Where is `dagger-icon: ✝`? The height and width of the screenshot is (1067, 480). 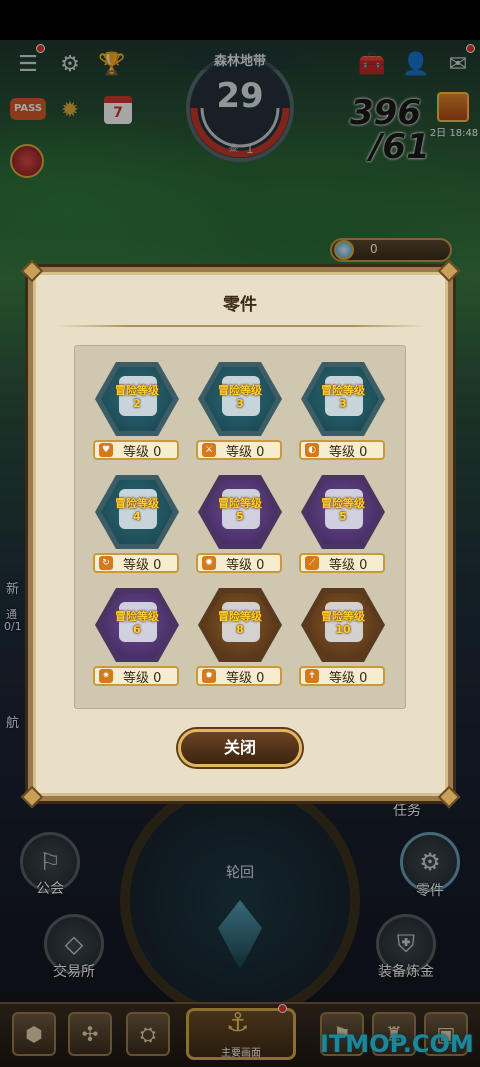 dagger-icon: ✝ is located at coordinates (312, 676).